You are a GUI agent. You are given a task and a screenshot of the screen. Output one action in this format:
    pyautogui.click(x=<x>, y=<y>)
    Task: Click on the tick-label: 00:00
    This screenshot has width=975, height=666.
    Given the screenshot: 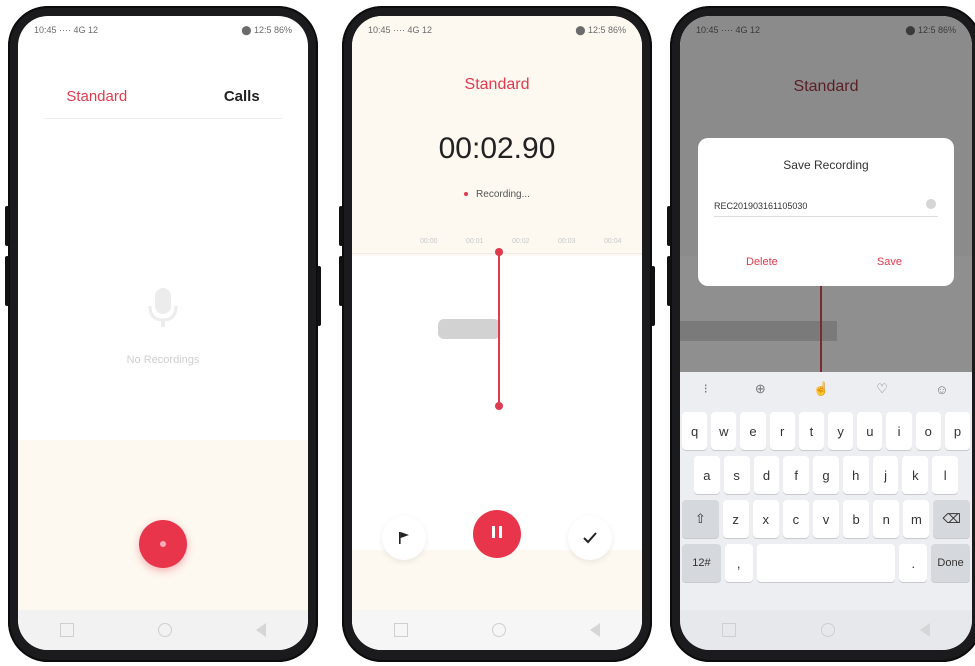 What is the action you would take?
    pyautogui.click(x=429, y=241)
    